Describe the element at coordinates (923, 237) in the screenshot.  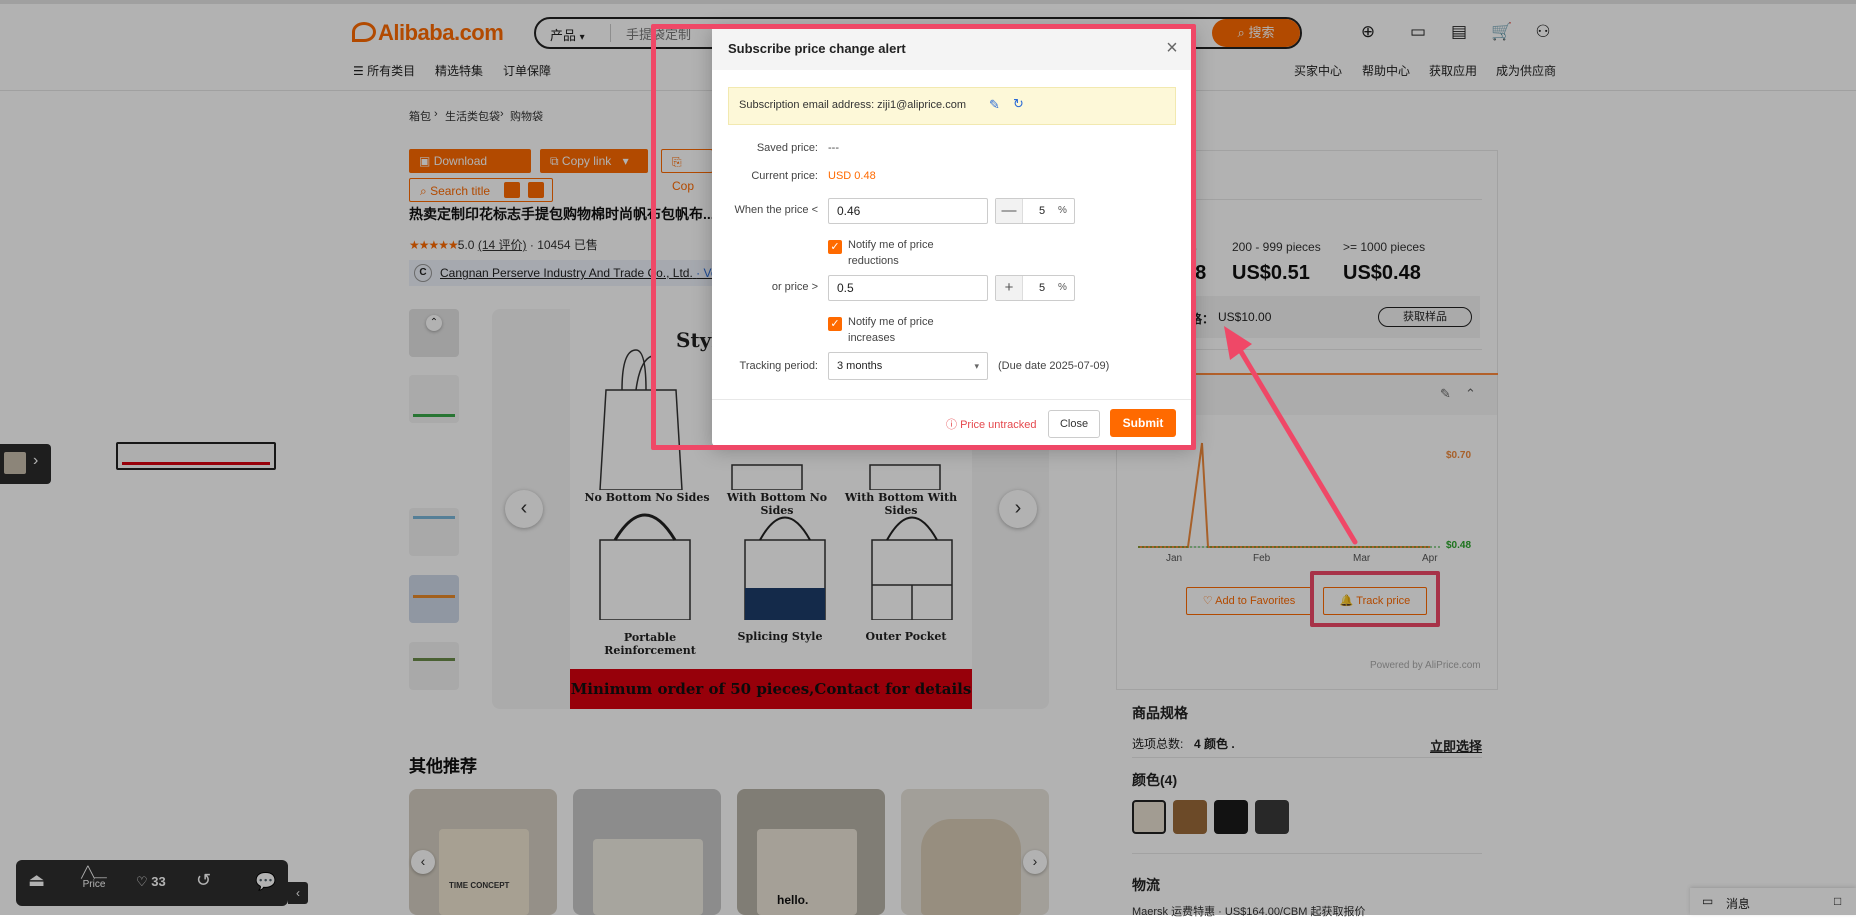
I see `modal-highlight` at that location.